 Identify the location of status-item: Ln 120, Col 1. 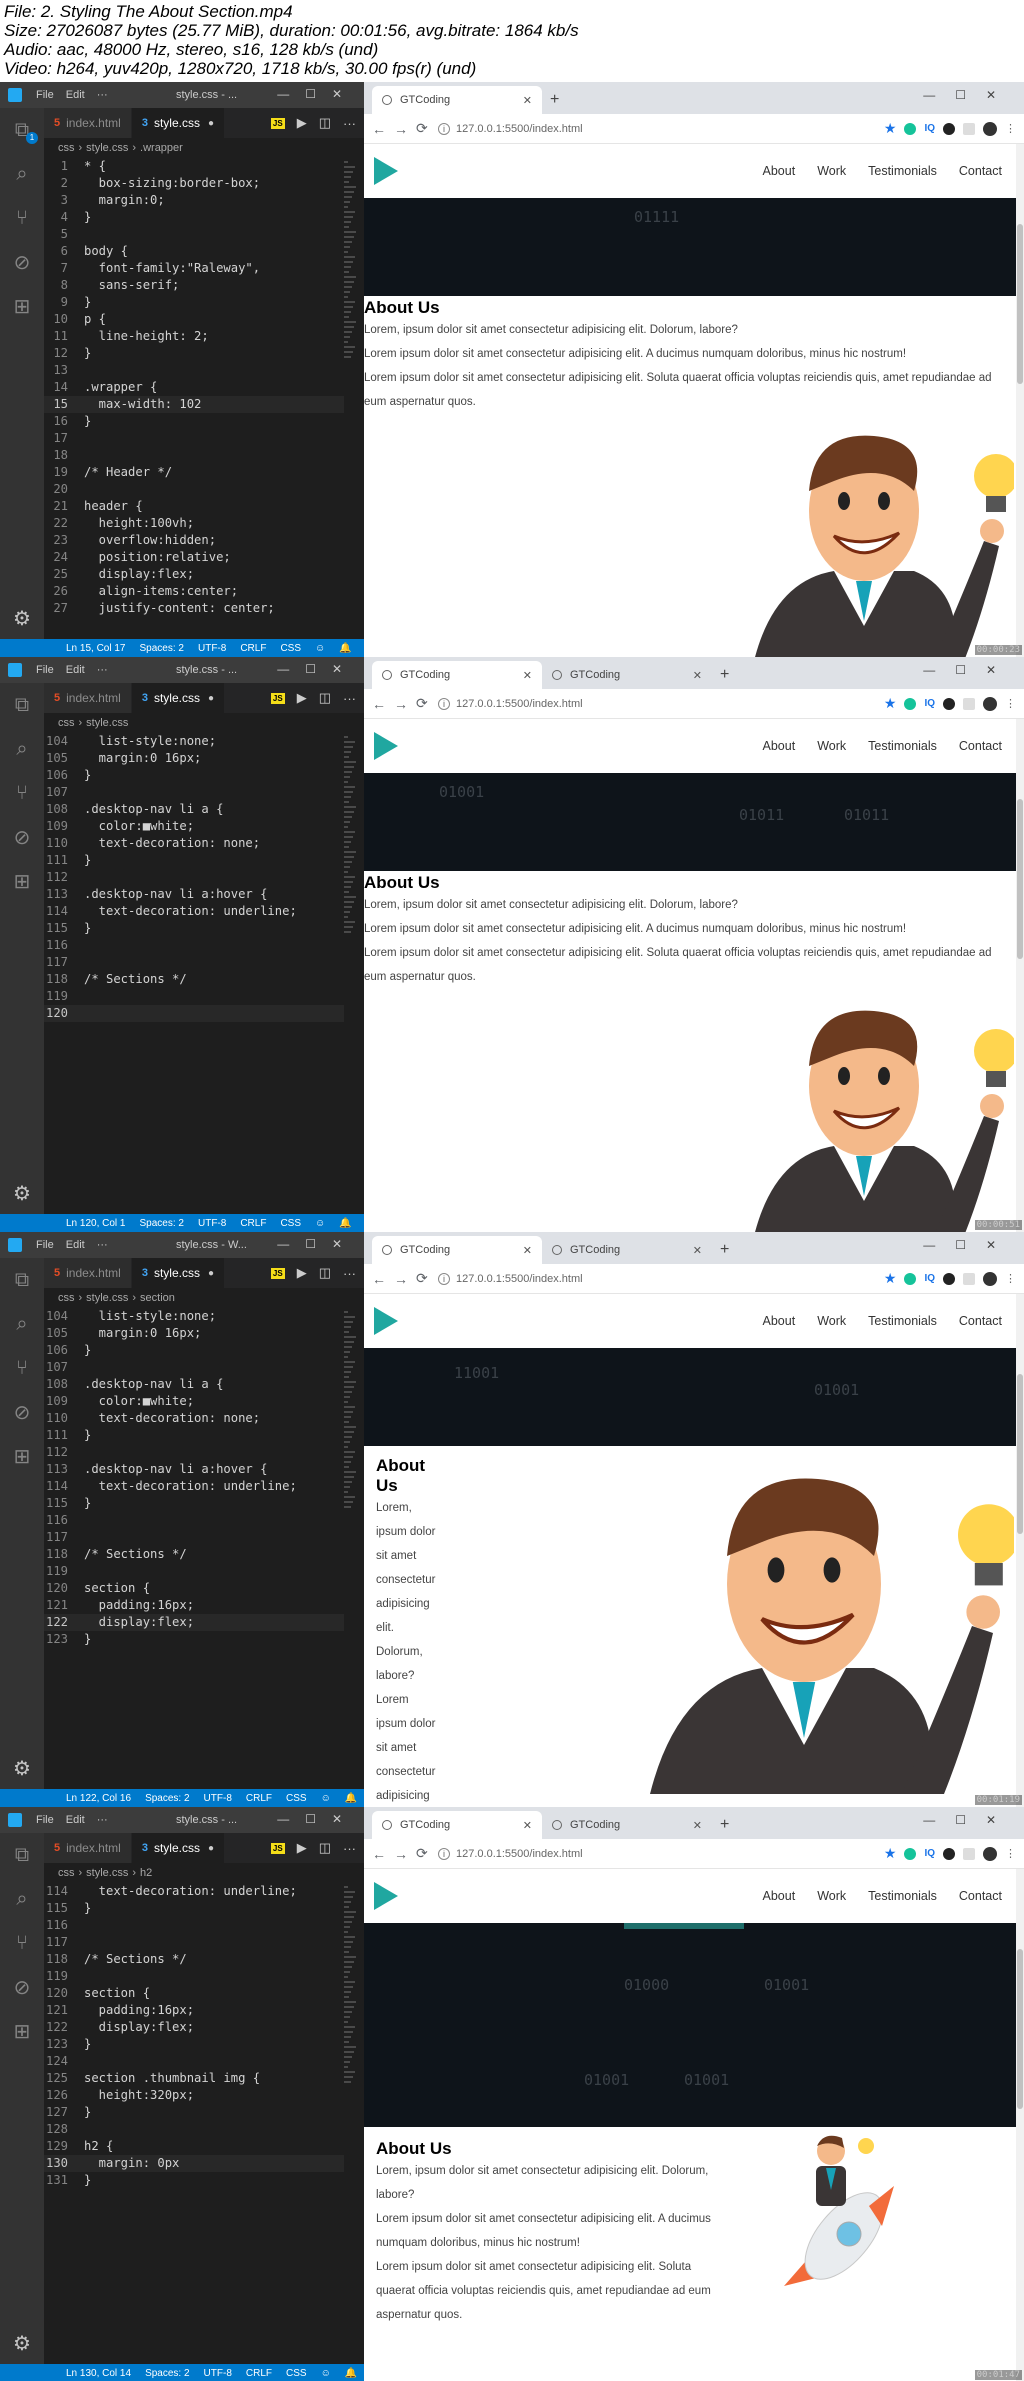
(96, 1223).